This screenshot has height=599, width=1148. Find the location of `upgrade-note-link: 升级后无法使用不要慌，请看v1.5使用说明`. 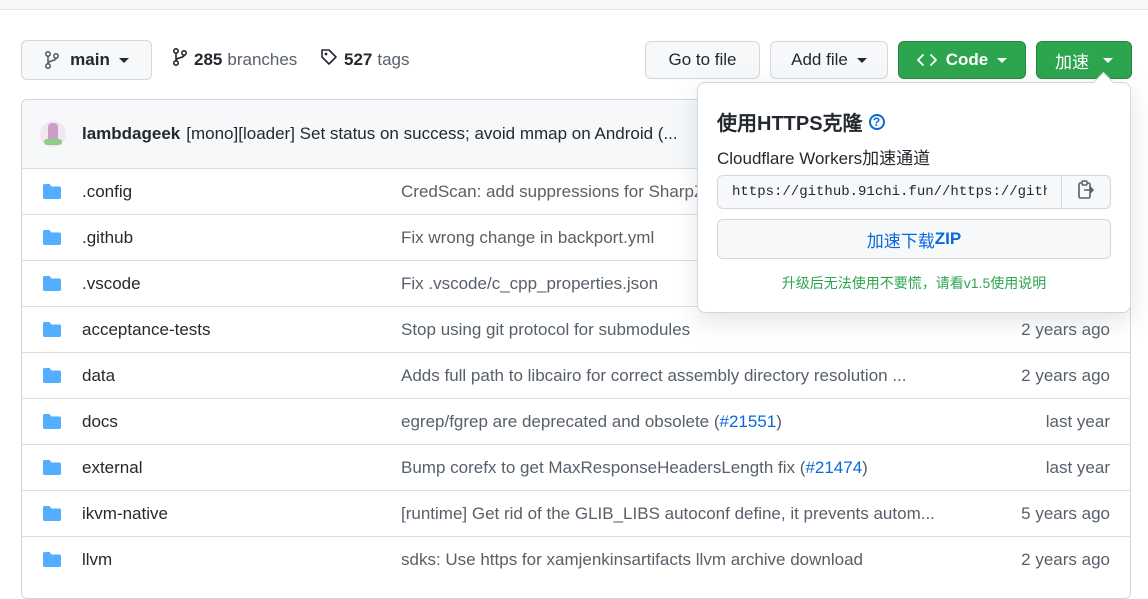

upgrade-note-link: 升级后无法使用不要慌，请看v1.5使用说明 is located at coordinates (914, 283).